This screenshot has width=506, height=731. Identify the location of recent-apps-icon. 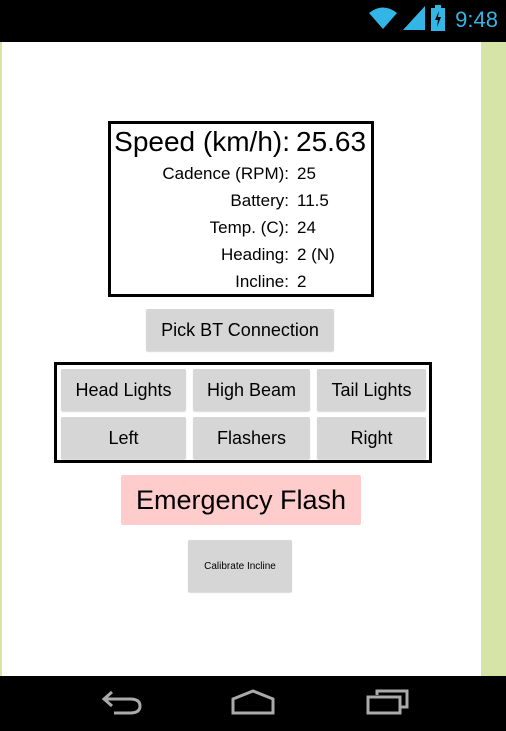
(387, 704).